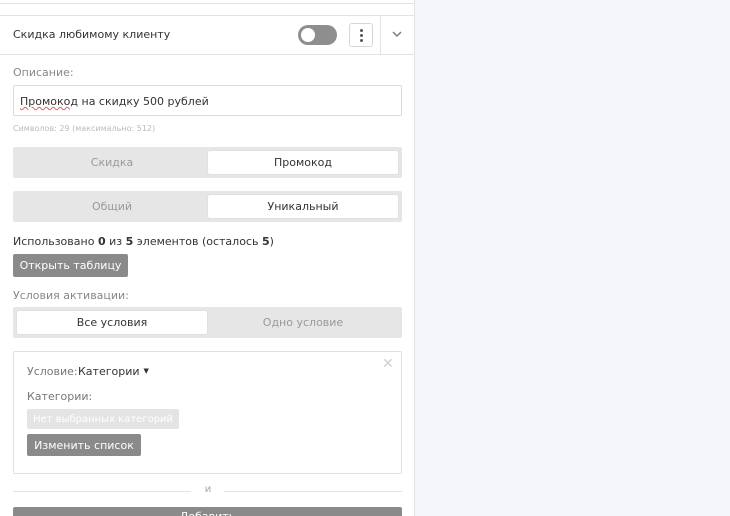 This screenshot has height=516, width=730. What do you see at coordinates (101, 241) in the screenshot?
I see `usage-used-count: 0` at bounding box center [101, 241].